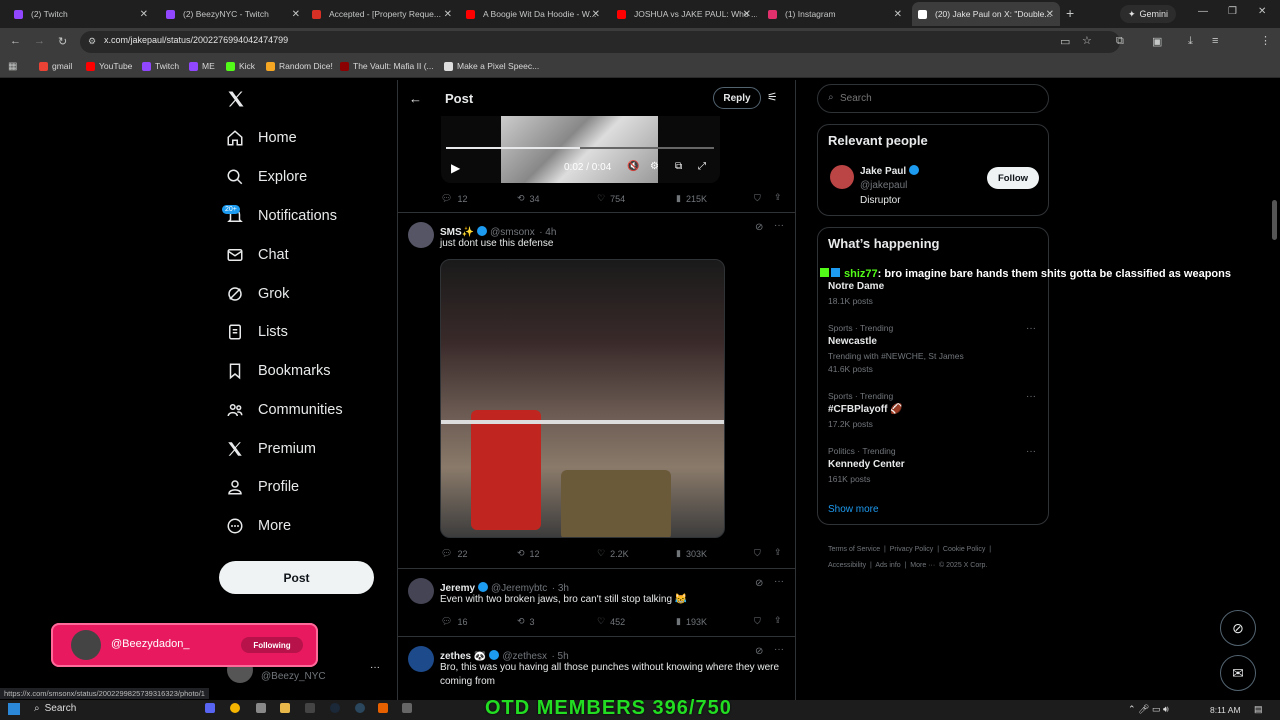 This screenshot has height=720, width=1280. I want to click on back-icon: ←, so click(15, 41).